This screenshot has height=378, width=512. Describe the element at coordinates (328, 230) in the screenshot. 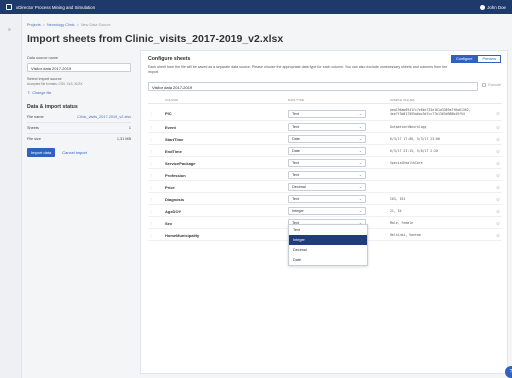

I see `dropdown-option-text: Text` at that location.